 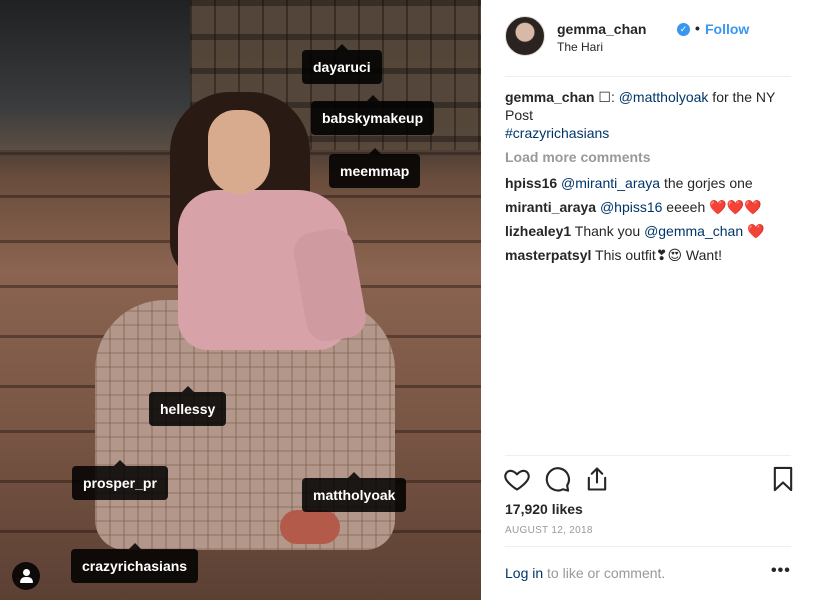 I want to click on user-tag-icon-head, so click(x=26, y=572).